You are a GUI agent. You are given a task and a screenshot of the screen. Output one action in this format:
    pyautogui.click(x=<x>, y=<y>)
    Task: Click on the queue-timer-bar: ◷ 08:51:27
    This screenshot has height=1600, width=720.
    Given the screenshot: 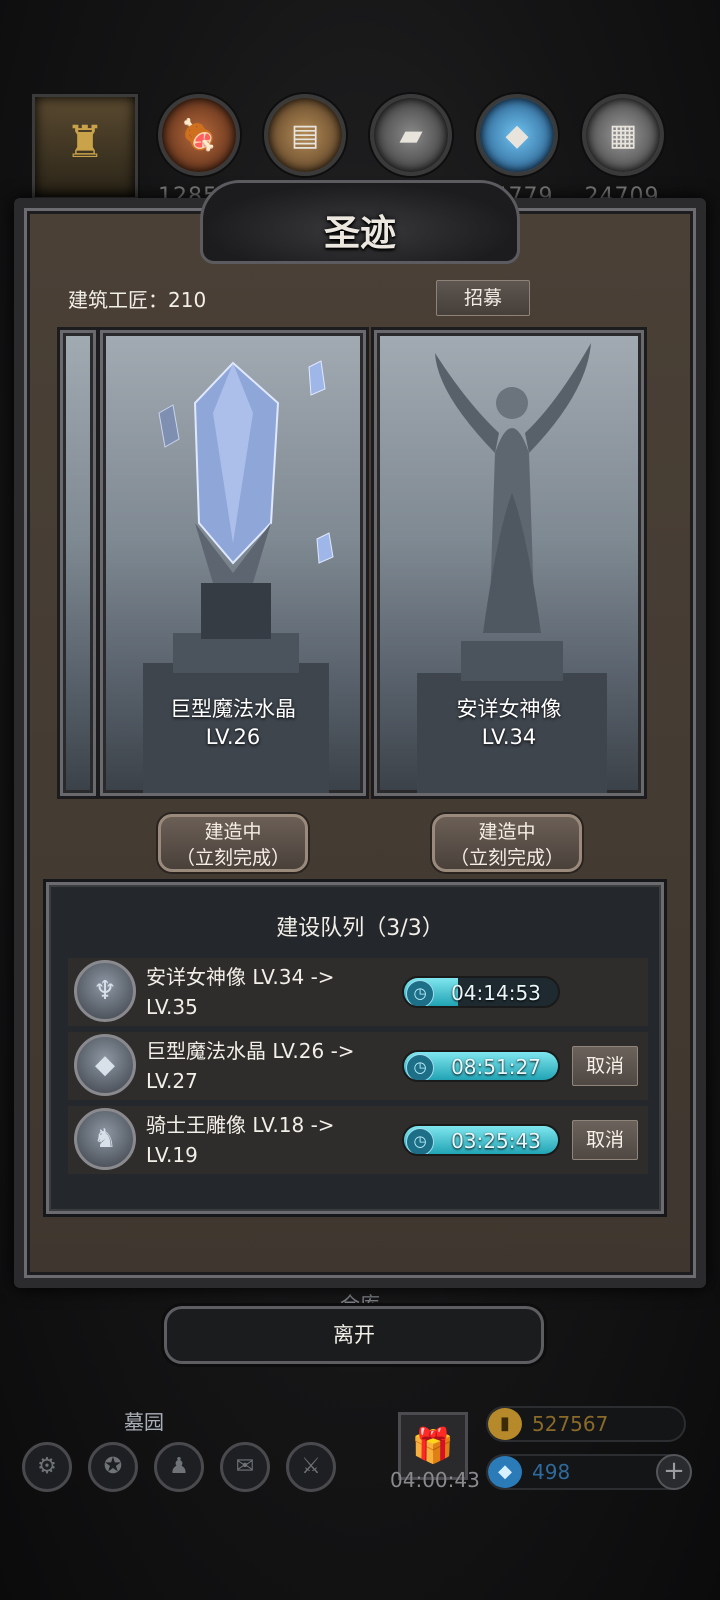 What is the action you would take?
    pyautogui.click(x=481, y=1066)
    